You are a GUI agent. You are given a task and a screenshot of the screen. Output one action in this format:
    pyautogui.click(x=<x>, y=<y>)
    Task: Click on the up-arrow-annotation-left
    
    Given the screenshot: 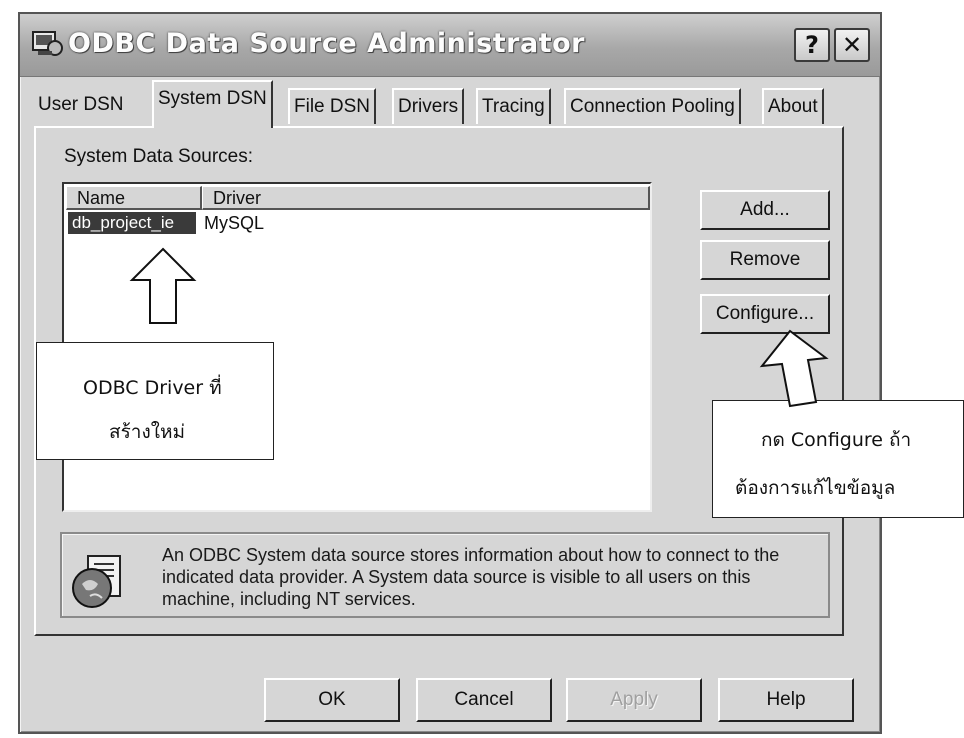 What is the action you would take?
    pyautogui.click(x=163, y=285)
    